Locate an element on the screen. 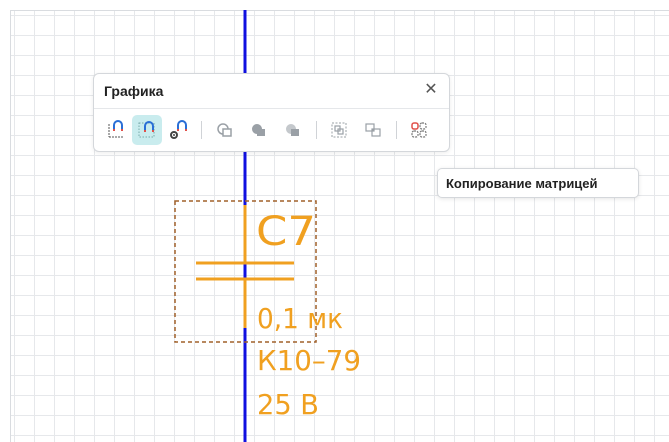 The height and width of the screenshot is (442, 669). magnet-gear-button is located at coordinates (179, 130).